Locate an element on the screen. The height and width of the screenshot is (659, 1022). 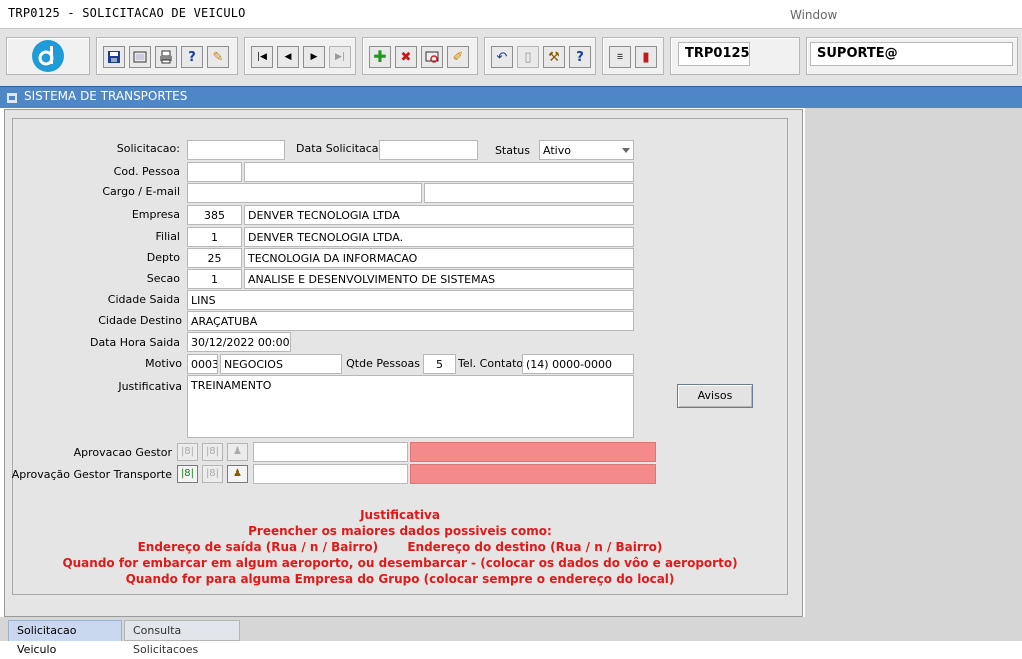
logo-group is located at coordinates (48, 56).